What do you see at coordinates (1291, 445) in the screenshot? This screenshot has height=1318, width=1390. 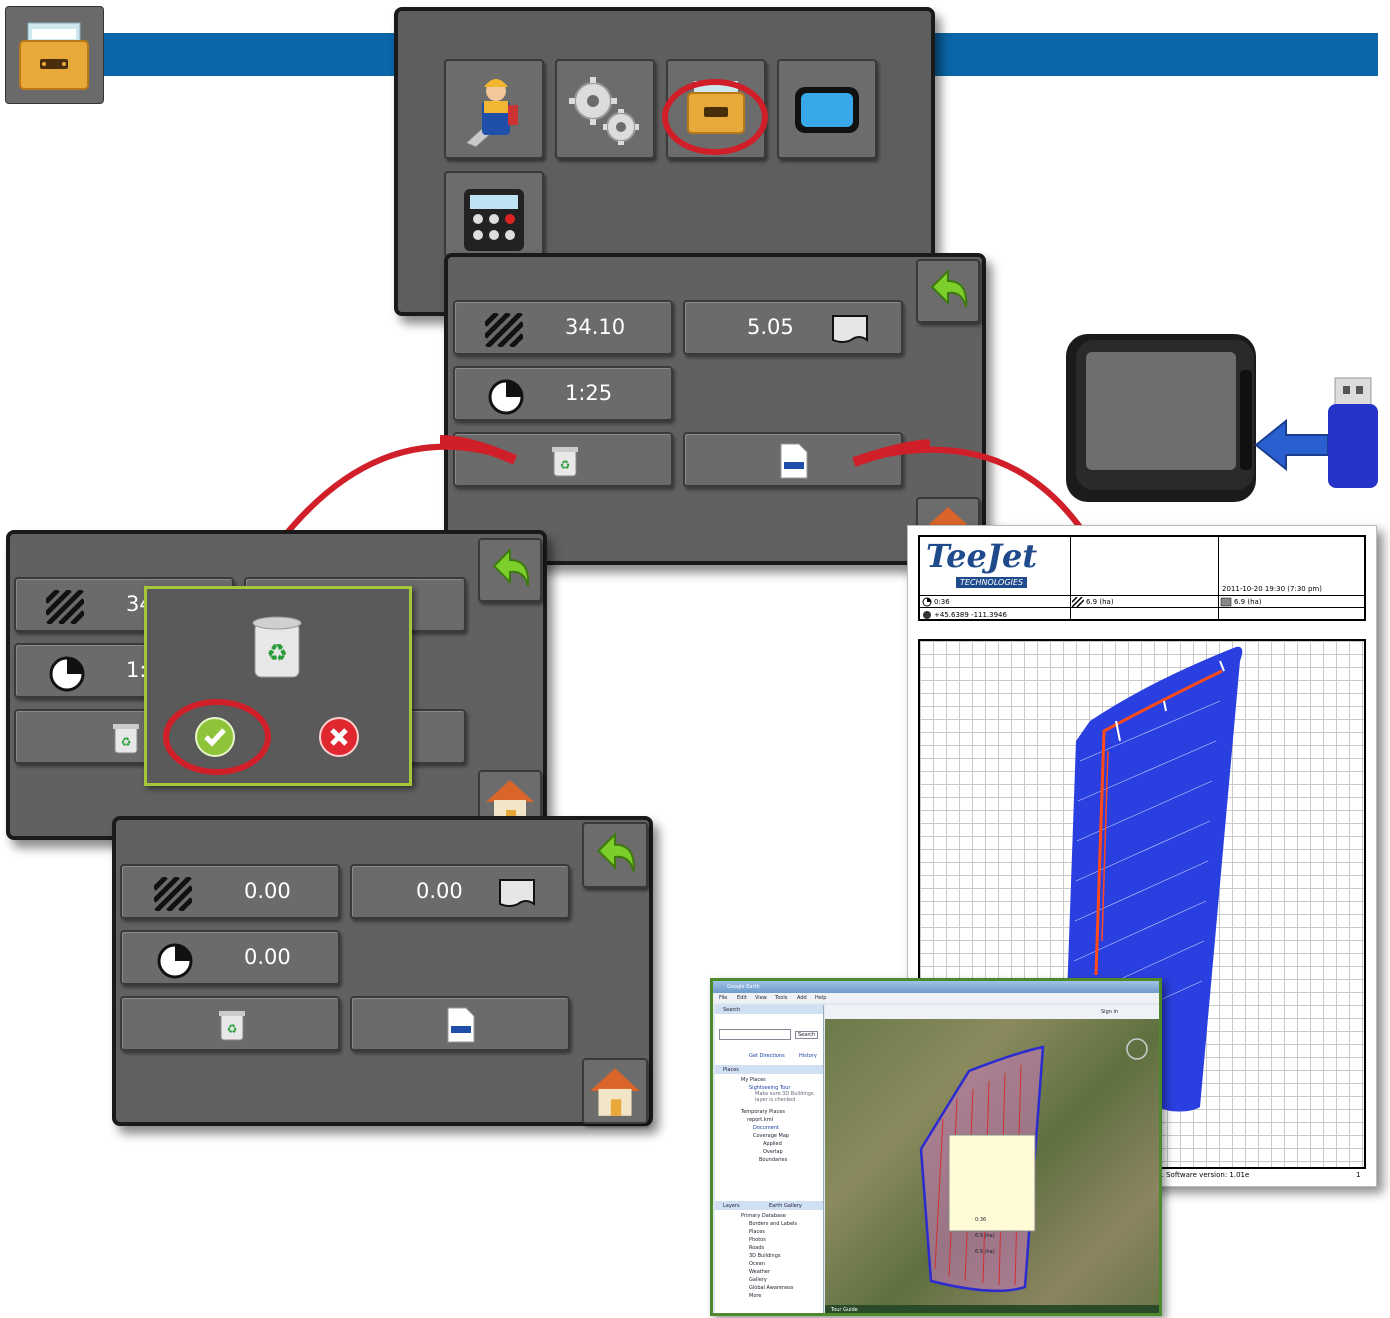 I see `usb-arrow-icon` at bounding box center [1291, 445].